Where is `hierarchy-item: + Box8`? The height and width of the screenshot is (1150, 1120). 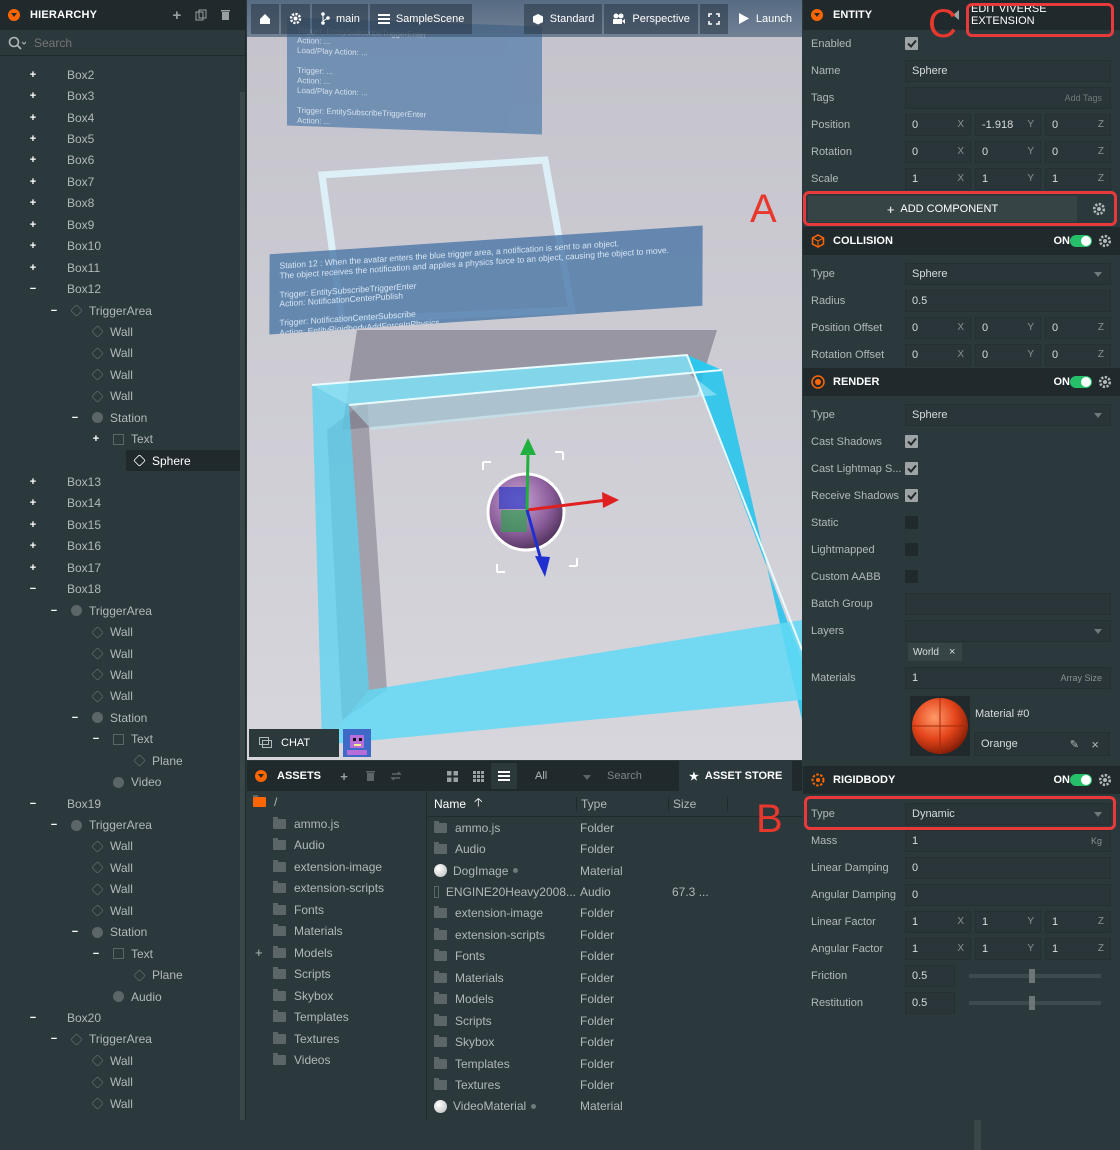 hierarchy-item: + Box8 is located at coordinates (120, 203).